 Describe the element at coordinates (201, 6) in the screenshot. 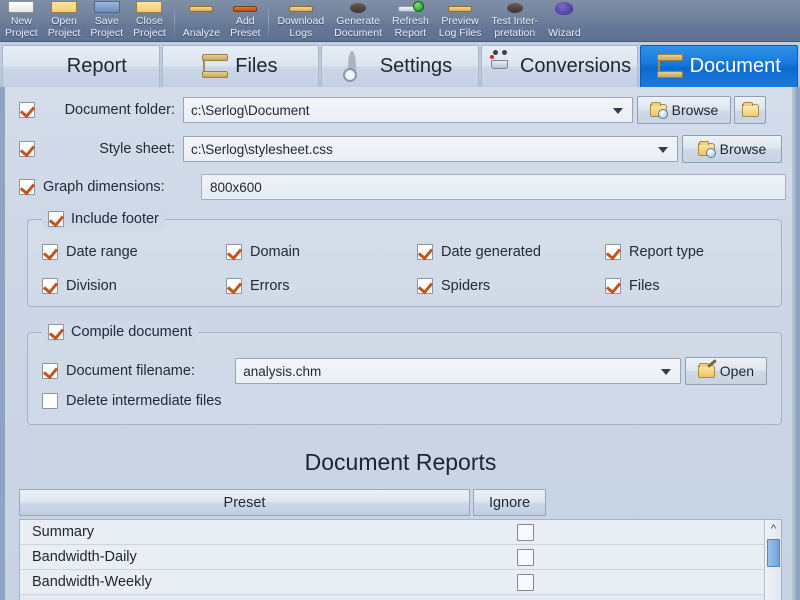

I see `analyze-icon` at that location.